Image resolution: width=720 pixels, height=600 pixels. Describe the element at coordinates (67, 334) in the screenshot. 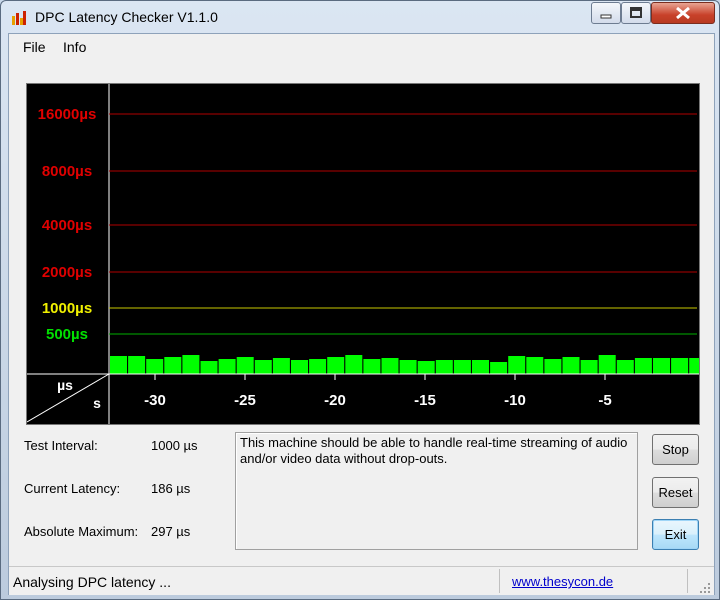

I see `y-axis-label: 500µs` at that location.